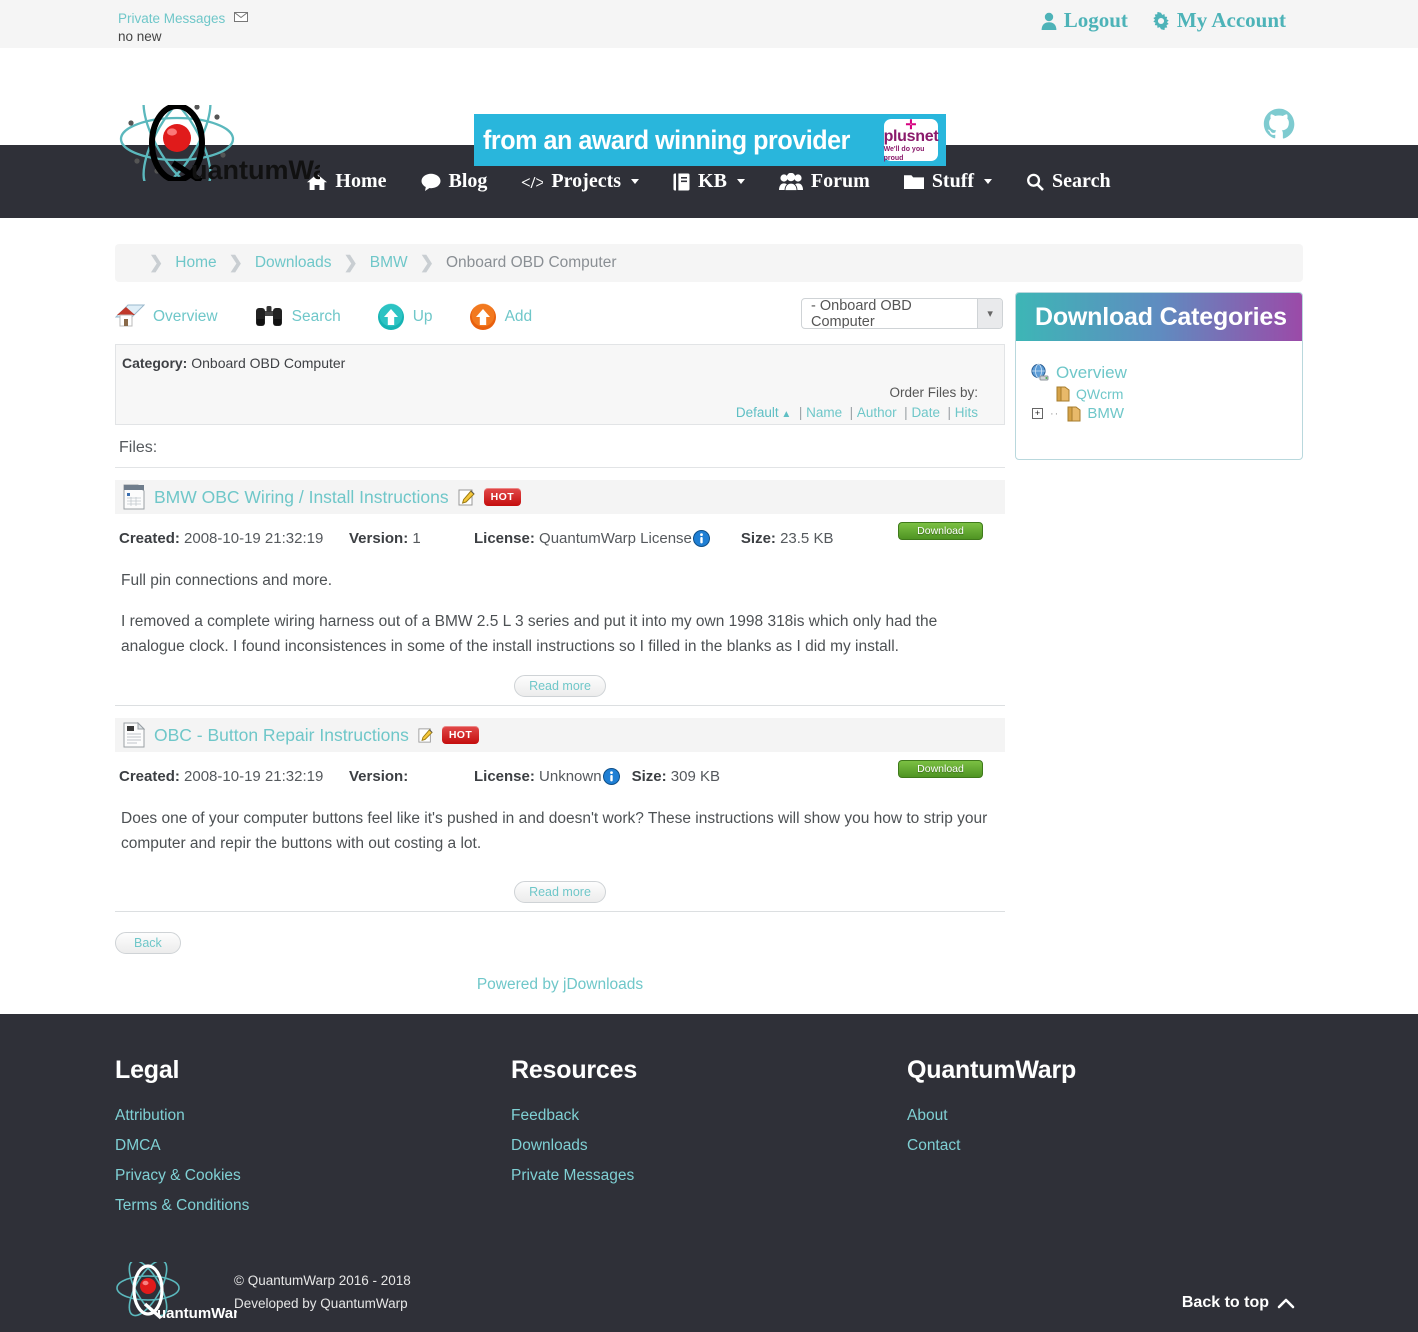 This screenshot has height=1332, width=1418. I want to click on site-logo: uantumWarp, so click(235, 139).